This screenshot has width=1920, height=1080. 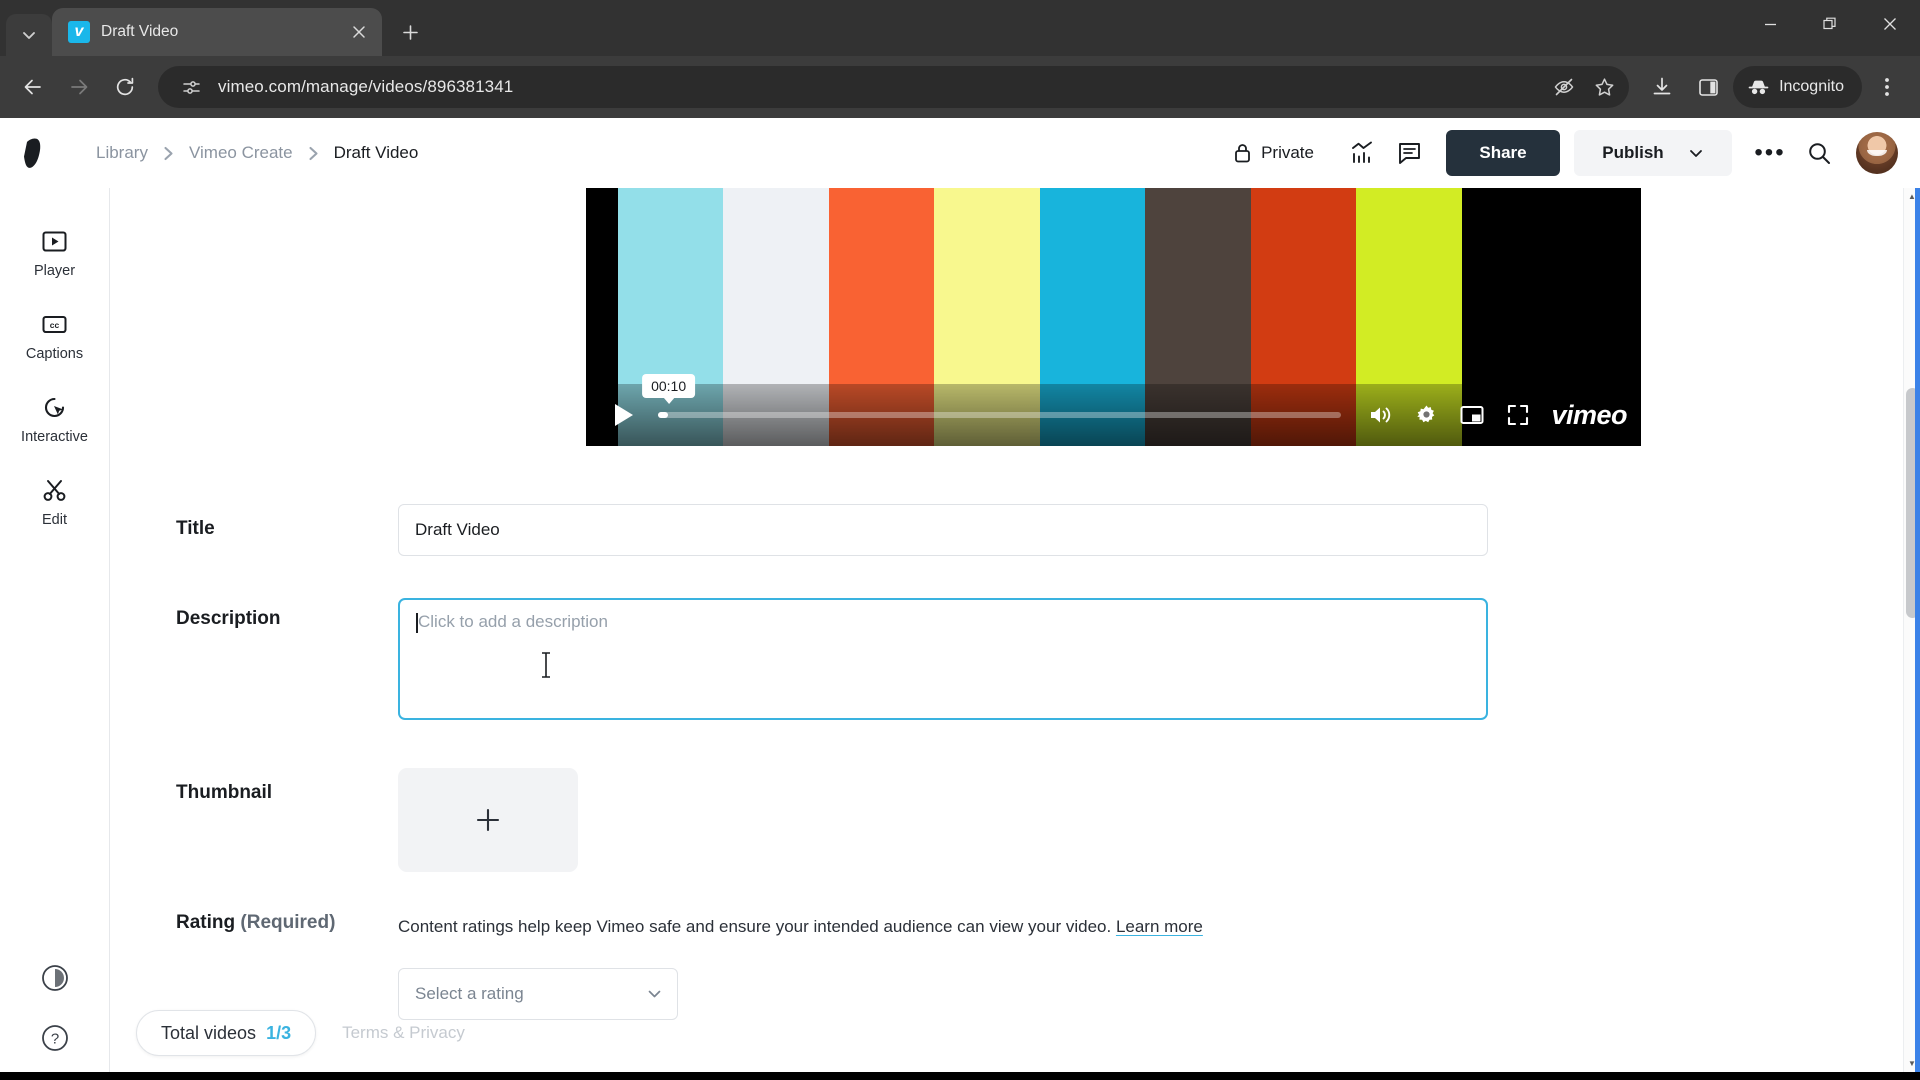 I want to click on download-icon, so click(x=1662, y=87).